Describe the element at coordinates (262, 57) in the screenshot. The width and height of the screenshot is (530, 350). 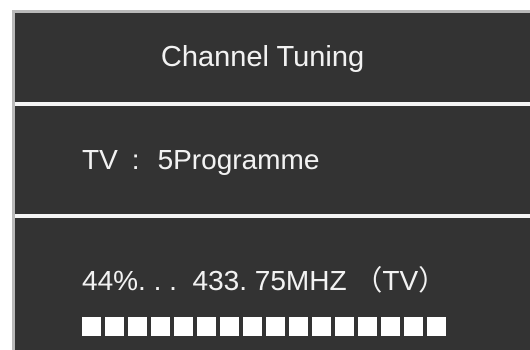
I see `dialog-title: Channel Tuning` at that location.